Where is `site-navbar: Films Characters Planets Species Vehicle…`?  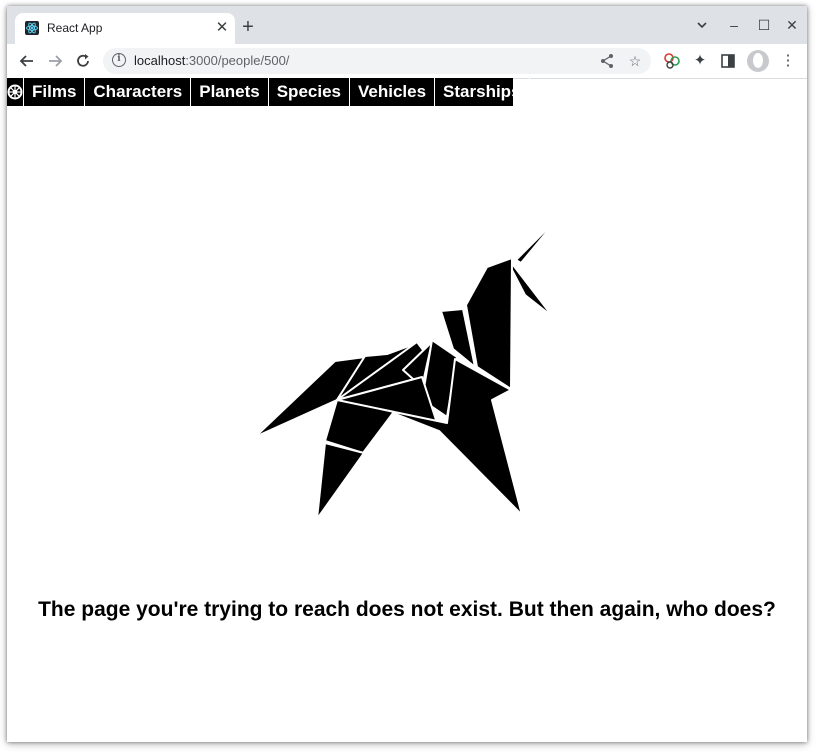
site-navbar: Films Characters Planets Species Vehicle… is located at coordinates (268, 92).